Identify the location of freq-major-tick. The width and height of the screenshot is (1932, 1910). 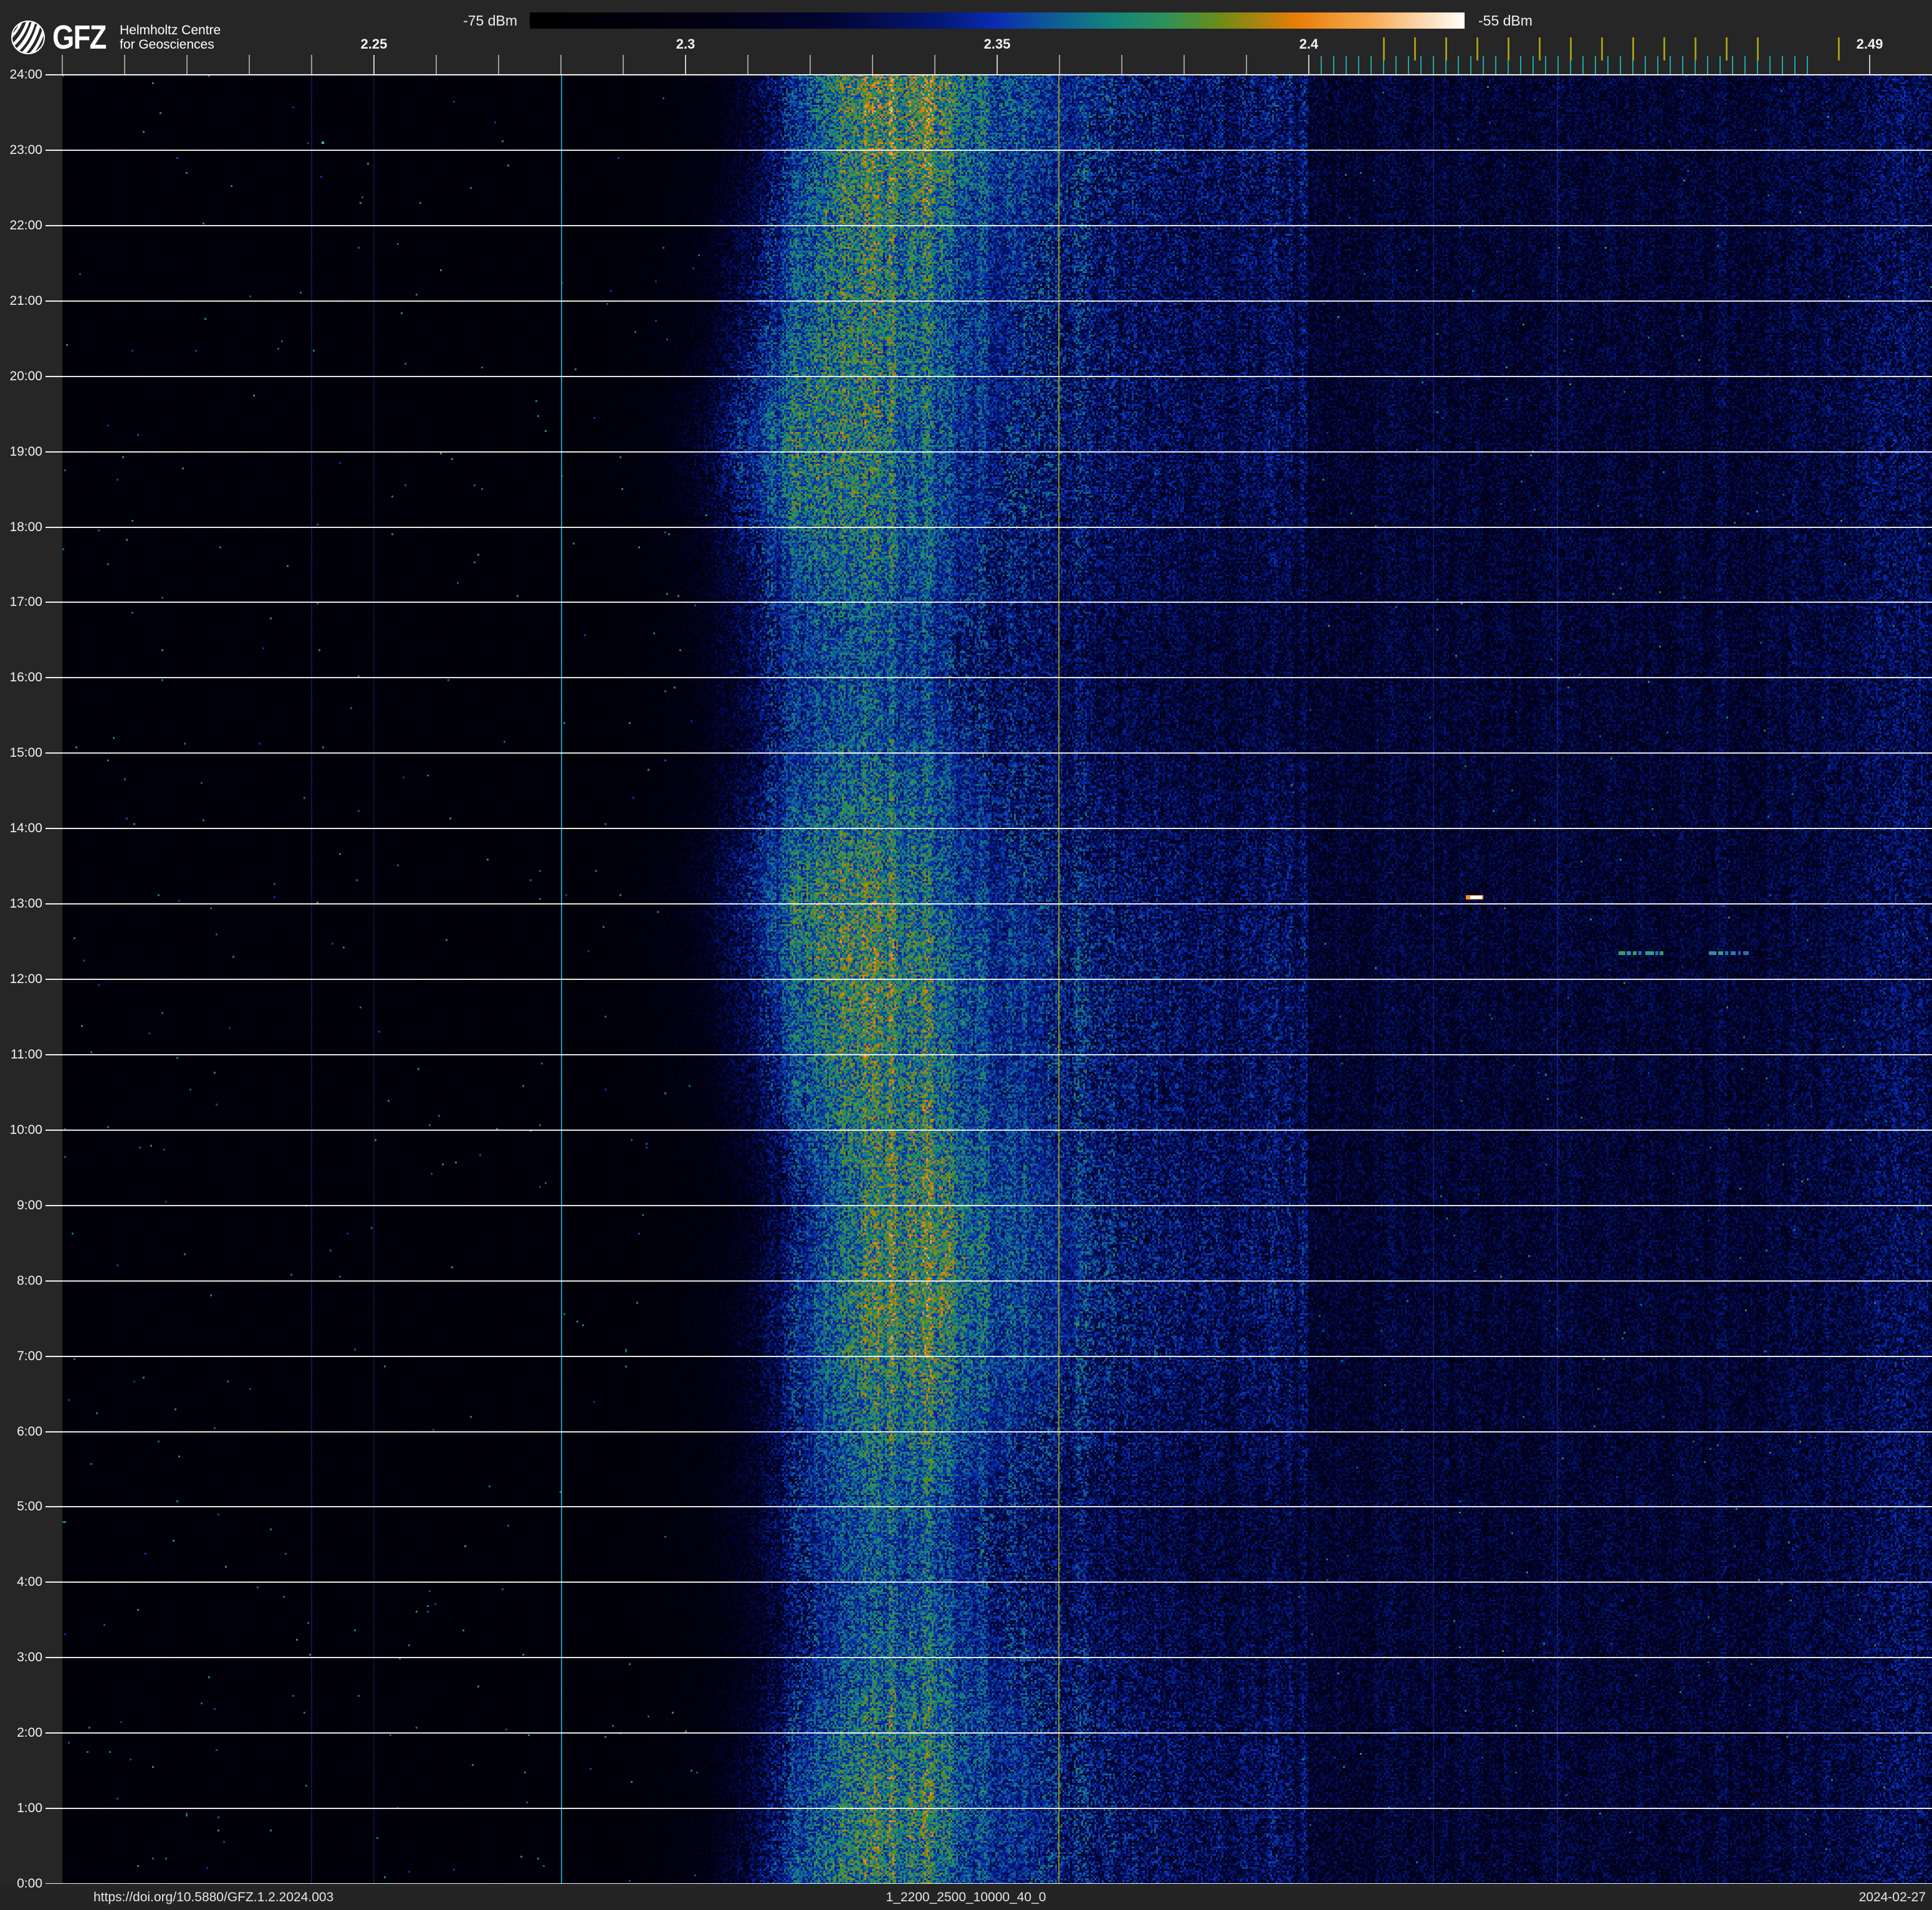
(685, 64).